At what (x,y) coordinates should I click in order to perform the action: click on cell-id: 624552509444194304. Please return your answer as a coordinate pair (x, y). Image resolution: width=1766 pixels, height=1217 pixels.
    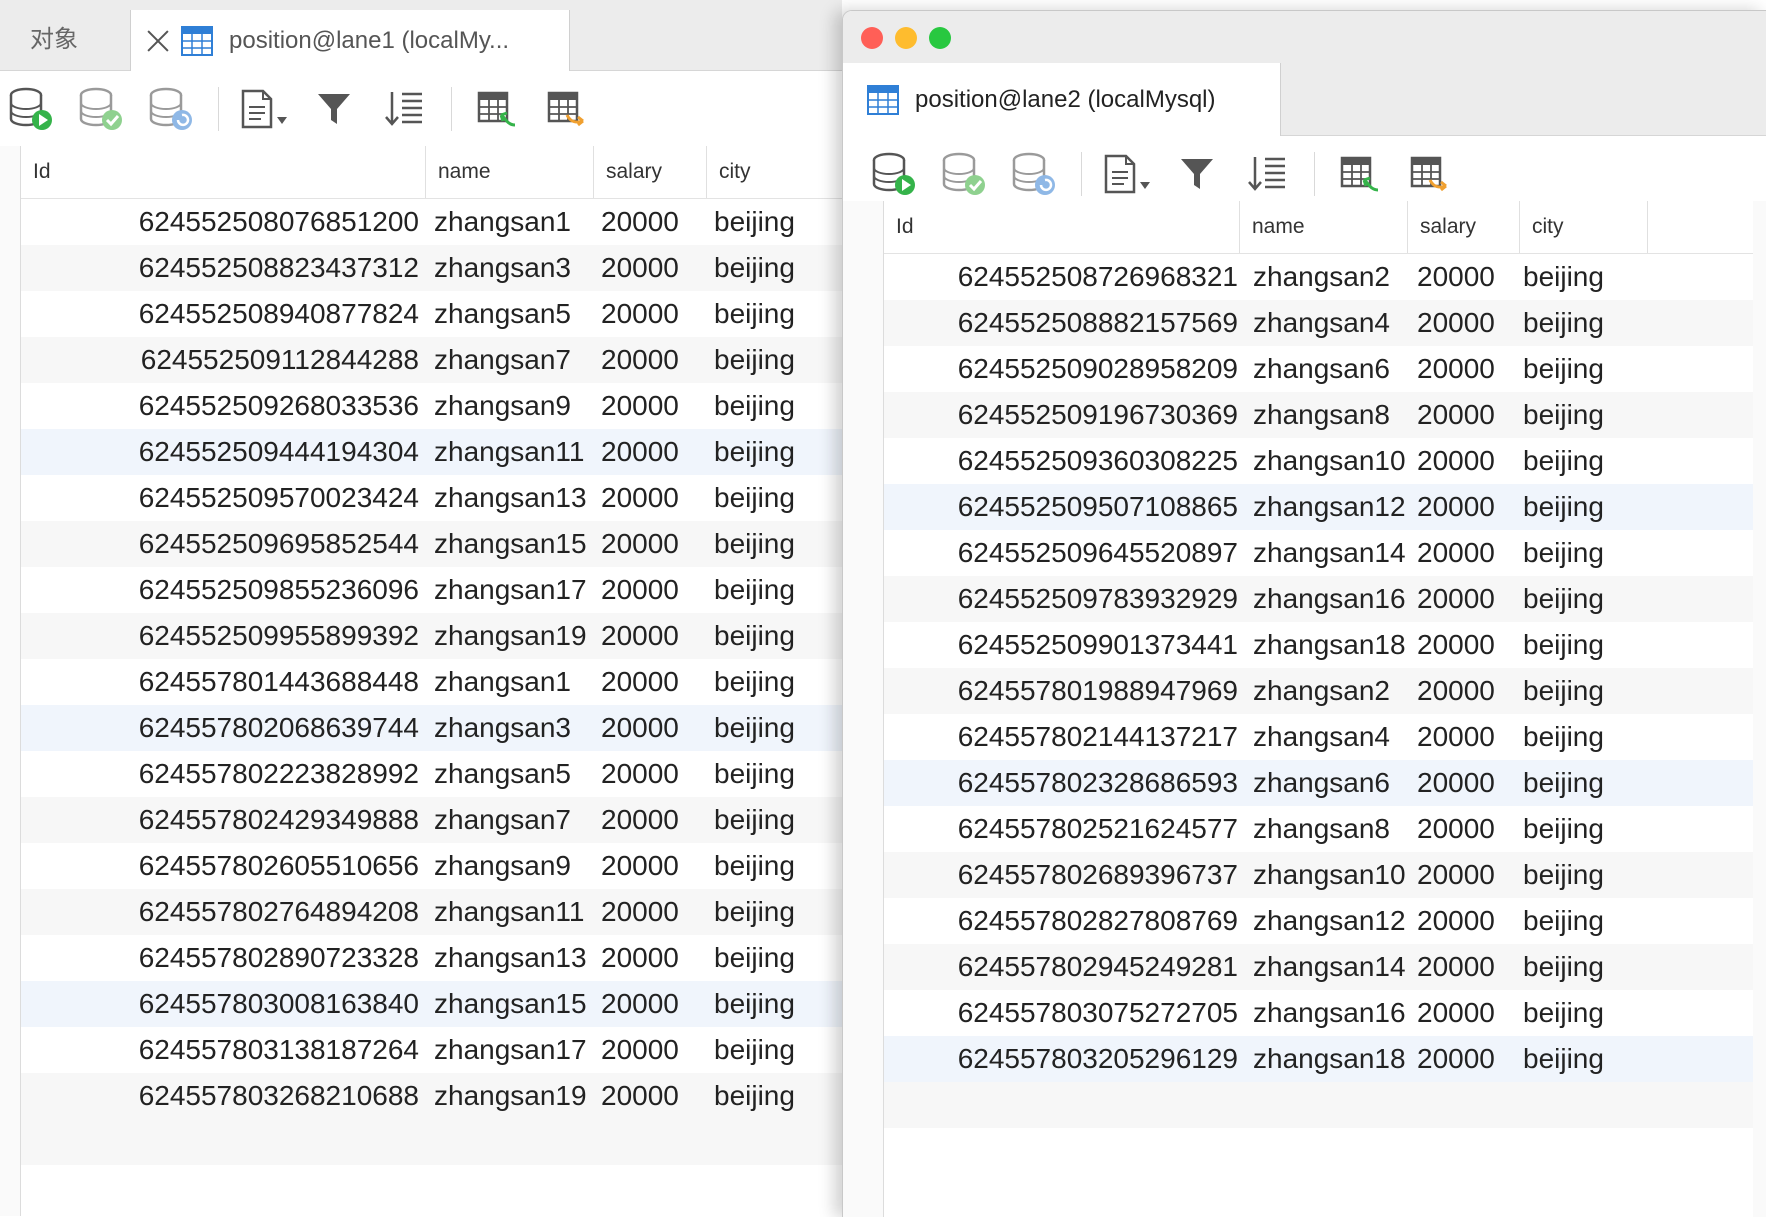
    Looking at the image, I should click on (220, 452).